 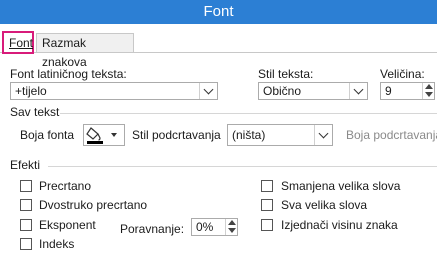 I want to click on double-strikethrough-checkbox, so click(x=26, y=205).